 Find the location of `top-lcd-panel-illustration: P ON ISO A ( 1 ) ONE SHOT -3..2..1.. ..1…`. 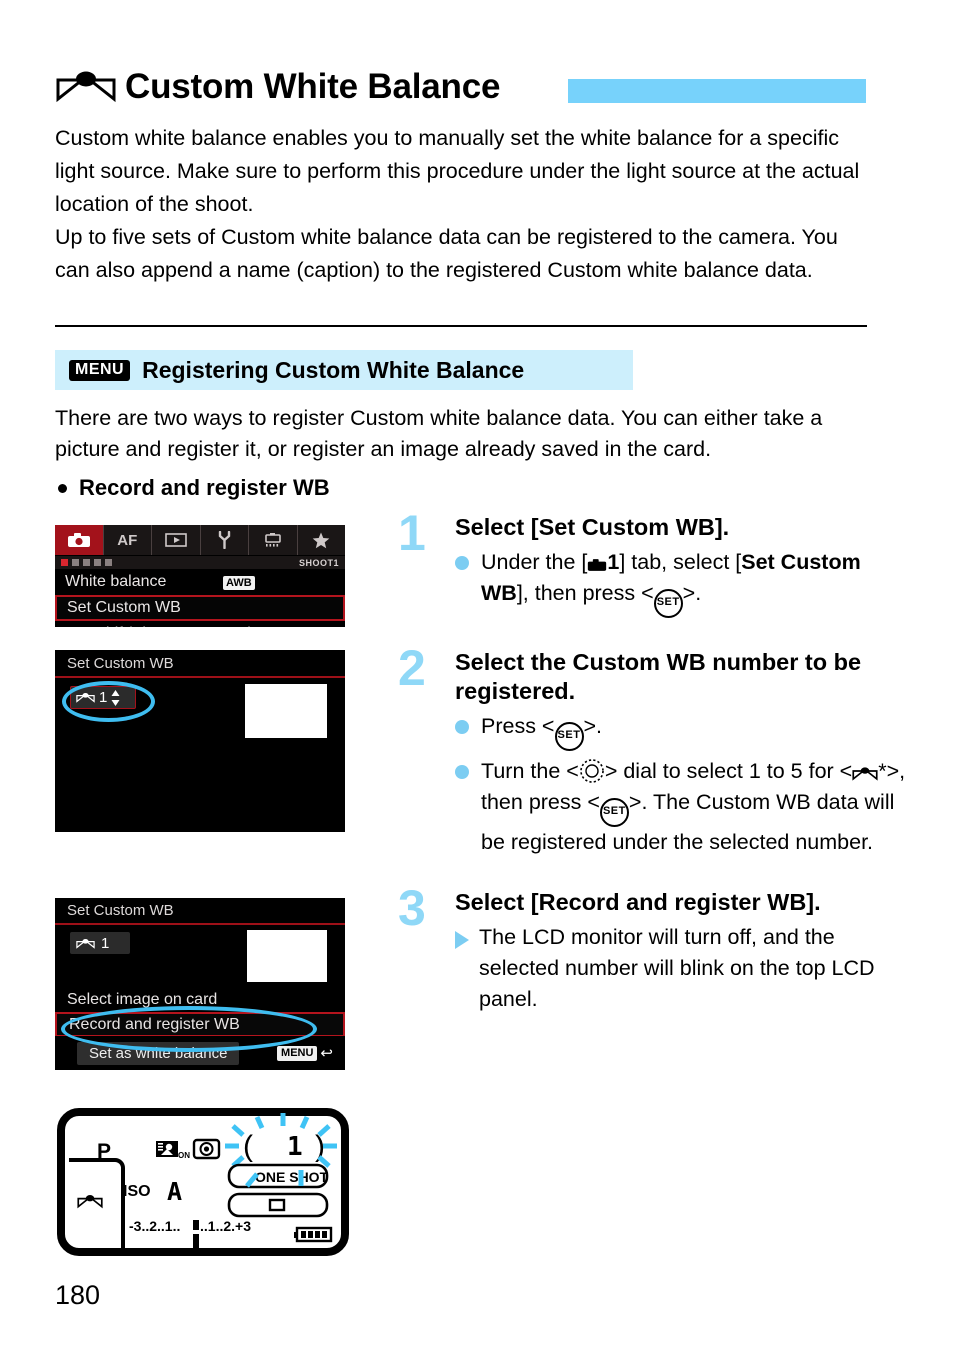

top-lcd-panel-illustration: P ON ISO A ( 1 ) ONE SHOT -3..2..1.. ..1… is located at coordinates (203, 1182).